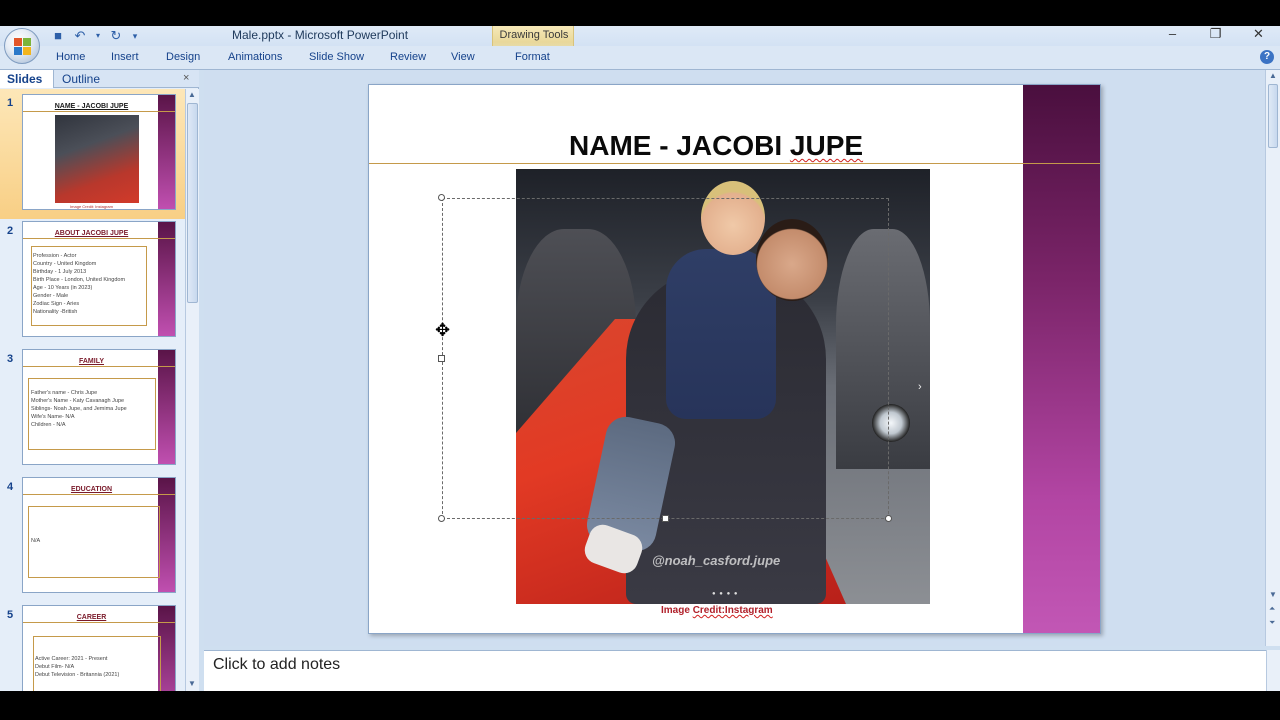  What do you see at coordinates (716, 560) in the screenshot?
I see `photo-watermark: @noah_casford.jupe` at bounding box center [716, 560].